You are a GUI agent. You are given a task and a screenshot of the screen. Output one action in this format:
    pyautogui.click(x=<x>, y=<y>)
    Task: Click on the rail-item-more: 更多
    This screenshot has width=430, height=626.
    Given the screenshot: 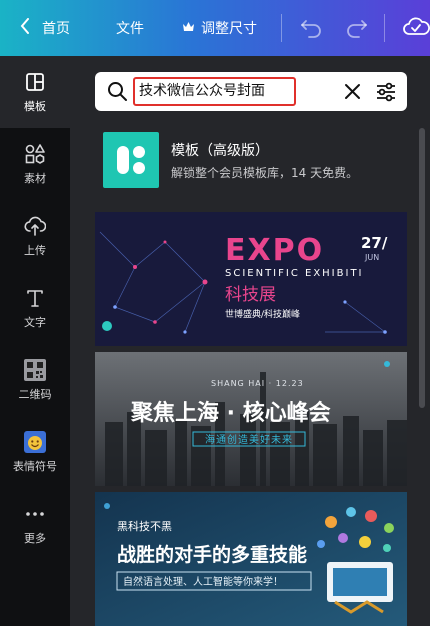 What is the action you would take?
    pyautogui.click(x=35, y=524)
    